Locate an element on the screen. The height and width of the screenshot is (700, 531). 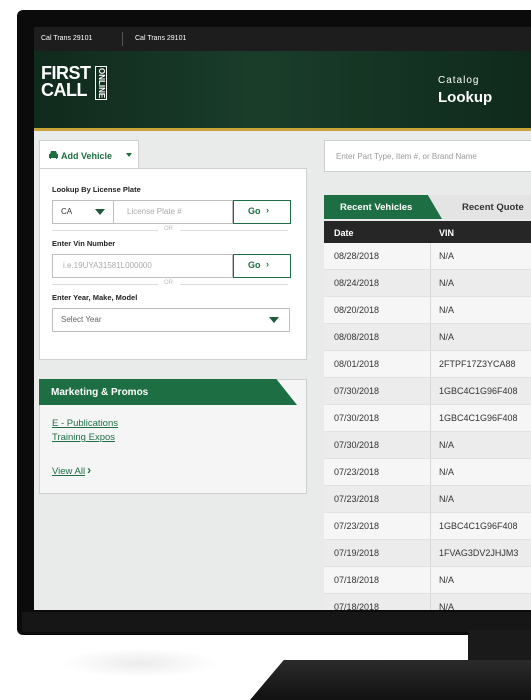
first-call-logo: FIRST CALL ONLINE is located at coordinates (74, 82).